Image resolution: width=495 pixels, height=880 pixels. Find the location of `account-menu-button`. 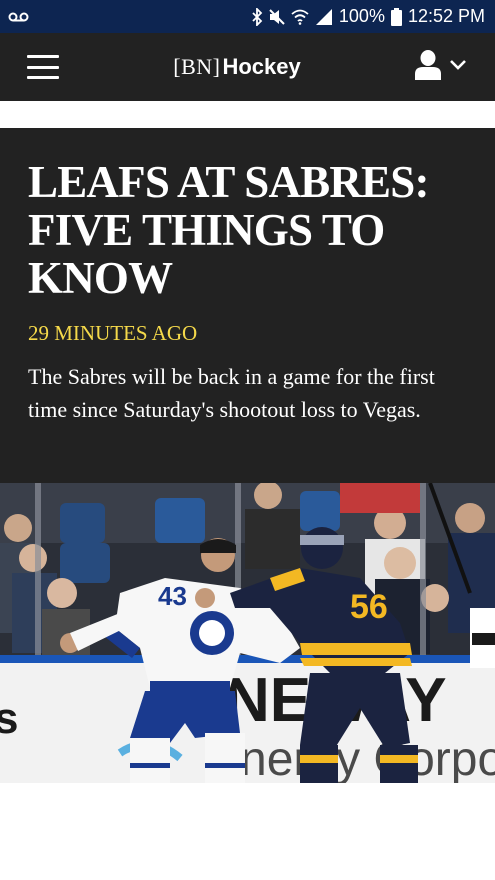

account-menu-button is located at coordinates (441, 67).